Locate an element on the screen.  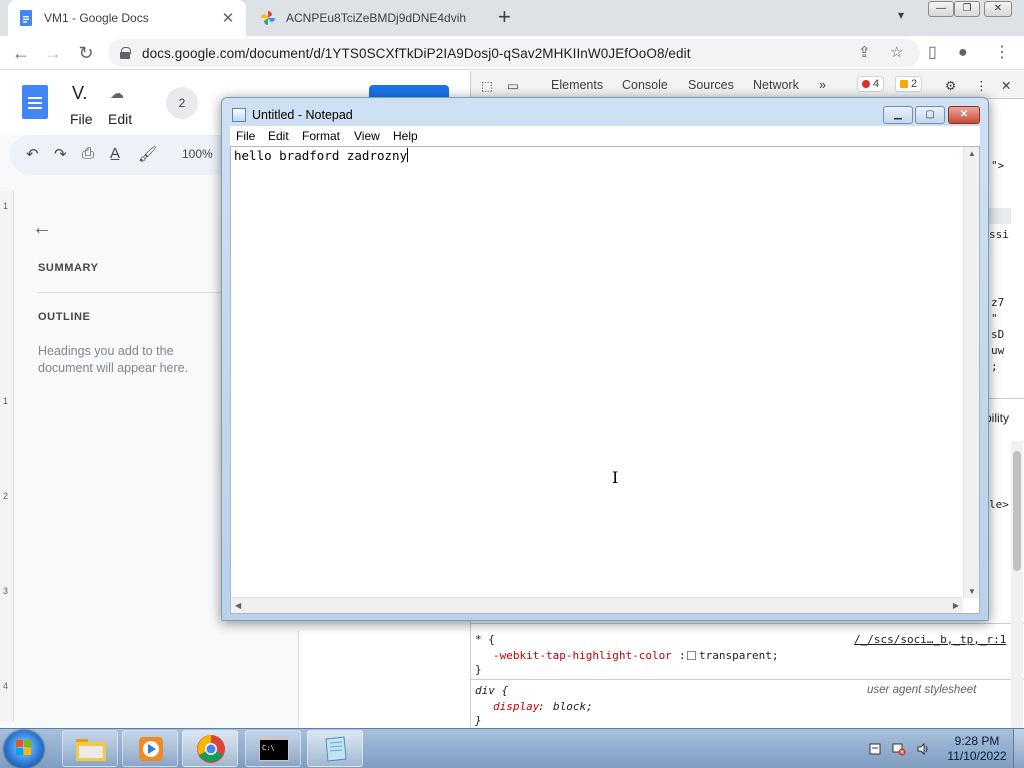
settings-gear-icon: ⚙ is located at coordinates (950, 85).